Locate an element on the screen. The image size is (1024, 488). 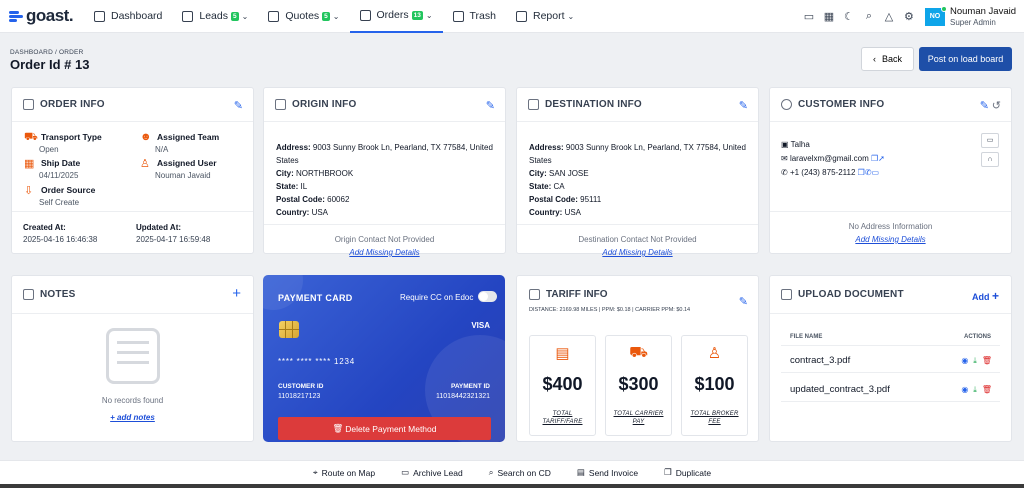
chat-icon: ▭ is located at coordinates (809, 17).